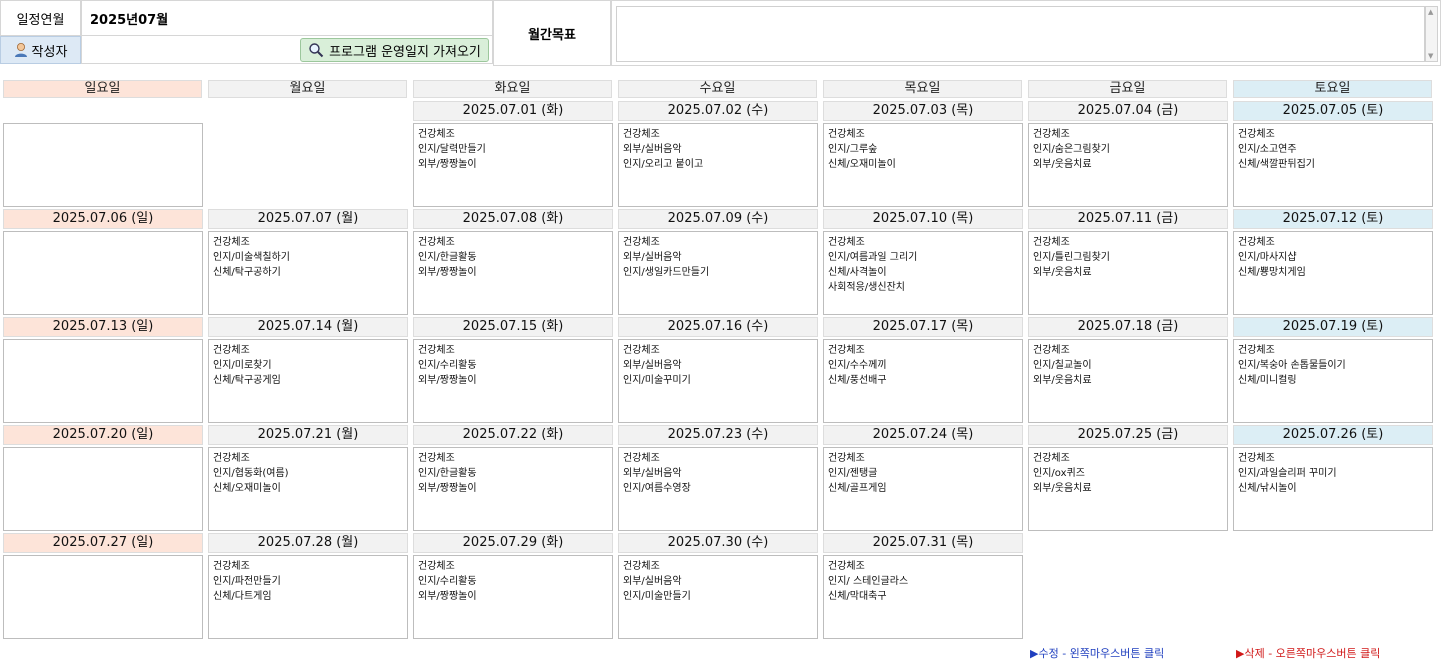  I want to click on activity-item: 신체/탁구공하기, so click(247, 272).